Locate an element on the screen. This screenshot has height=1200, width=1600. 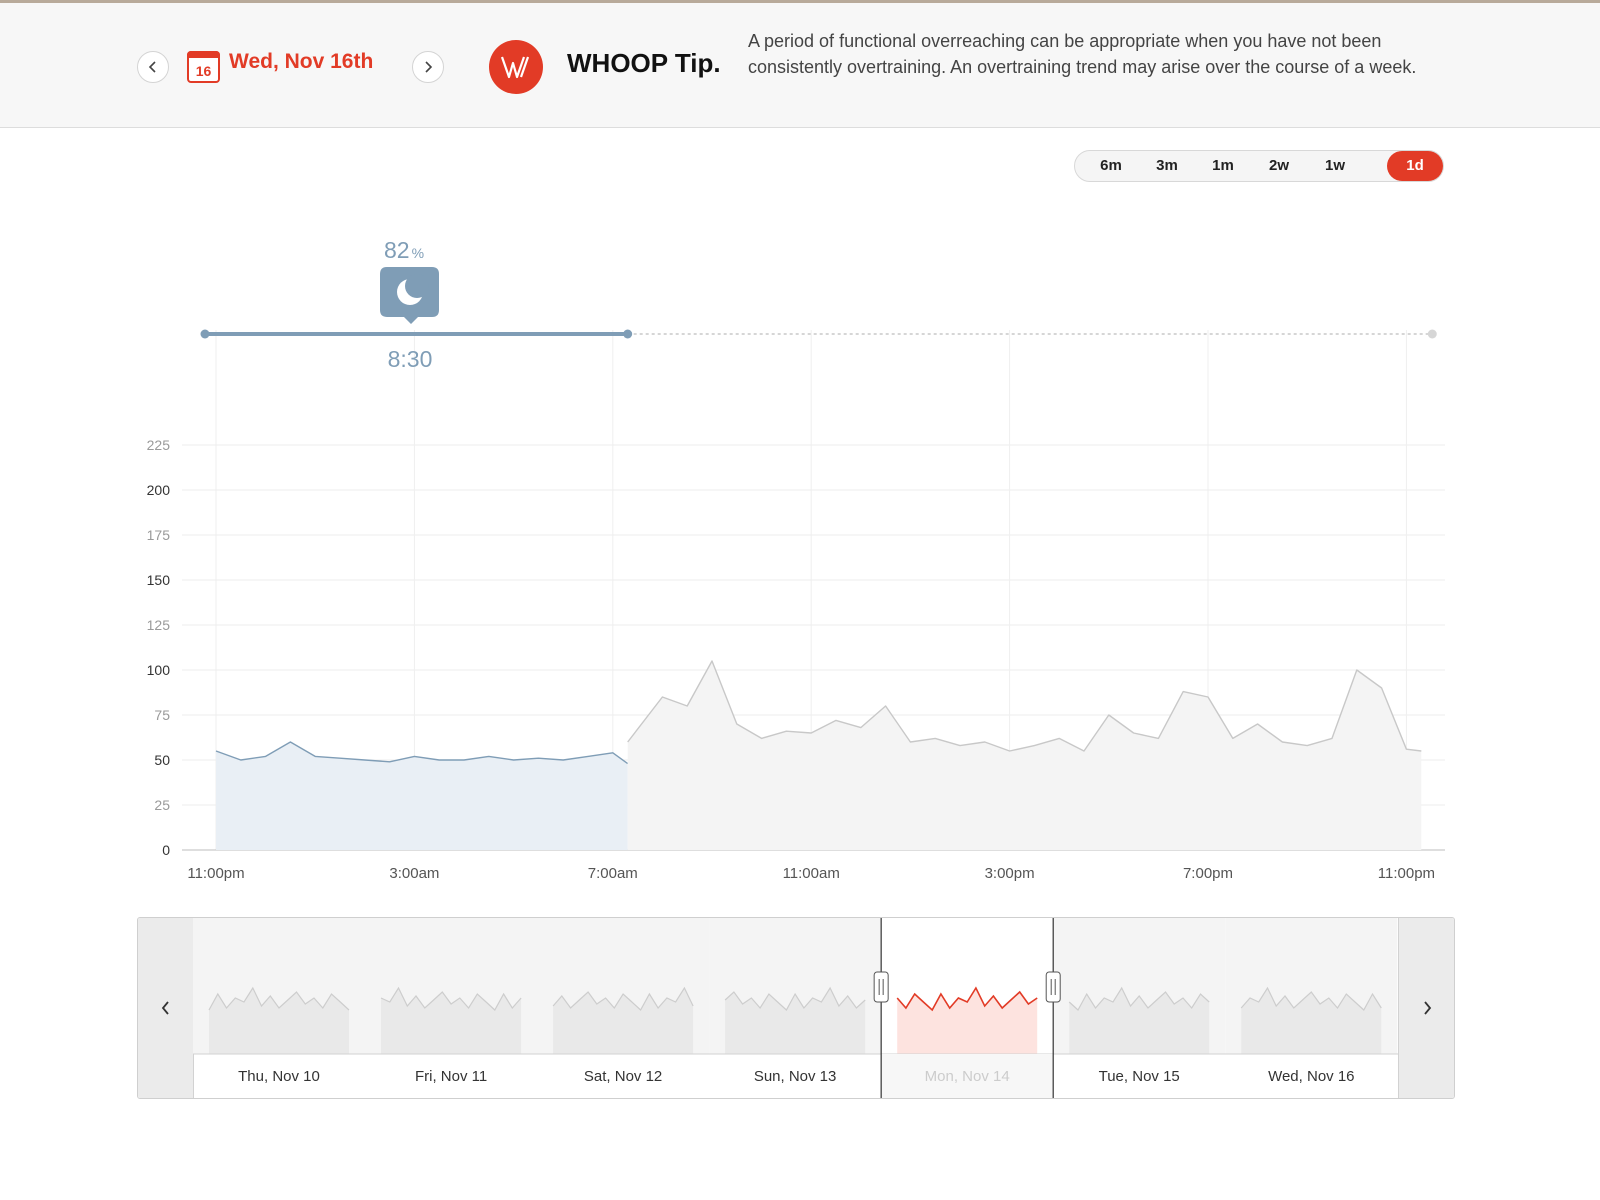
sleep-area is located at coordinates (422, 796).